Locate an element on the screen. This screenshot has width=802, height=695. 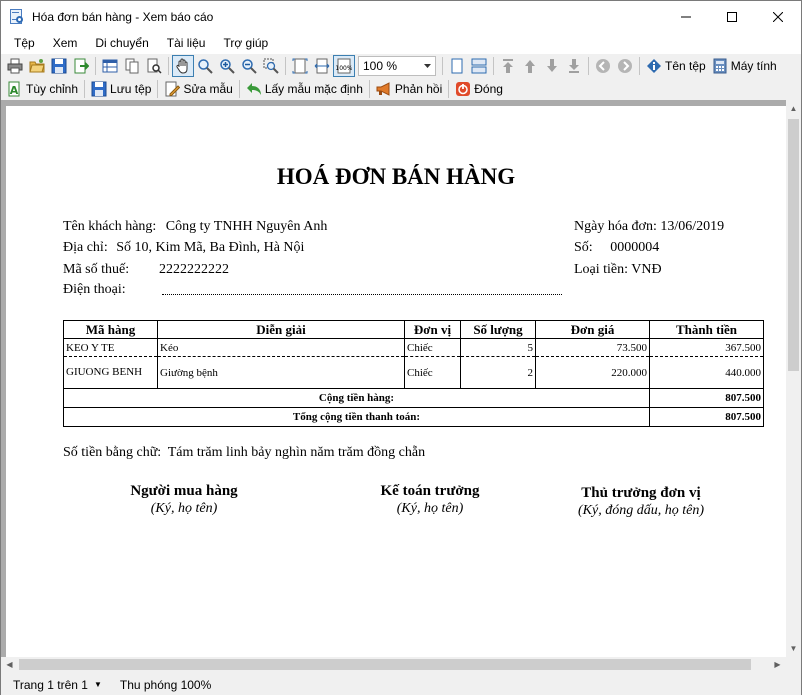
last-page-button is located at coordinates (574, 66).